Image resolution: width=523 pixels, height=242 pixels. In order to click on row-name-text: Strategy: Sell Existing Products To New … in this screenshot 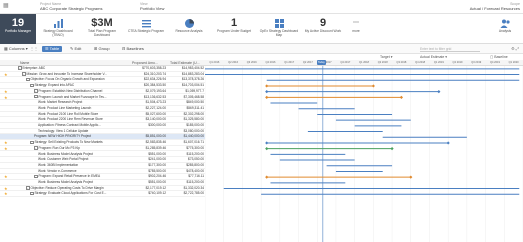, I will do `click(68, 142)`.